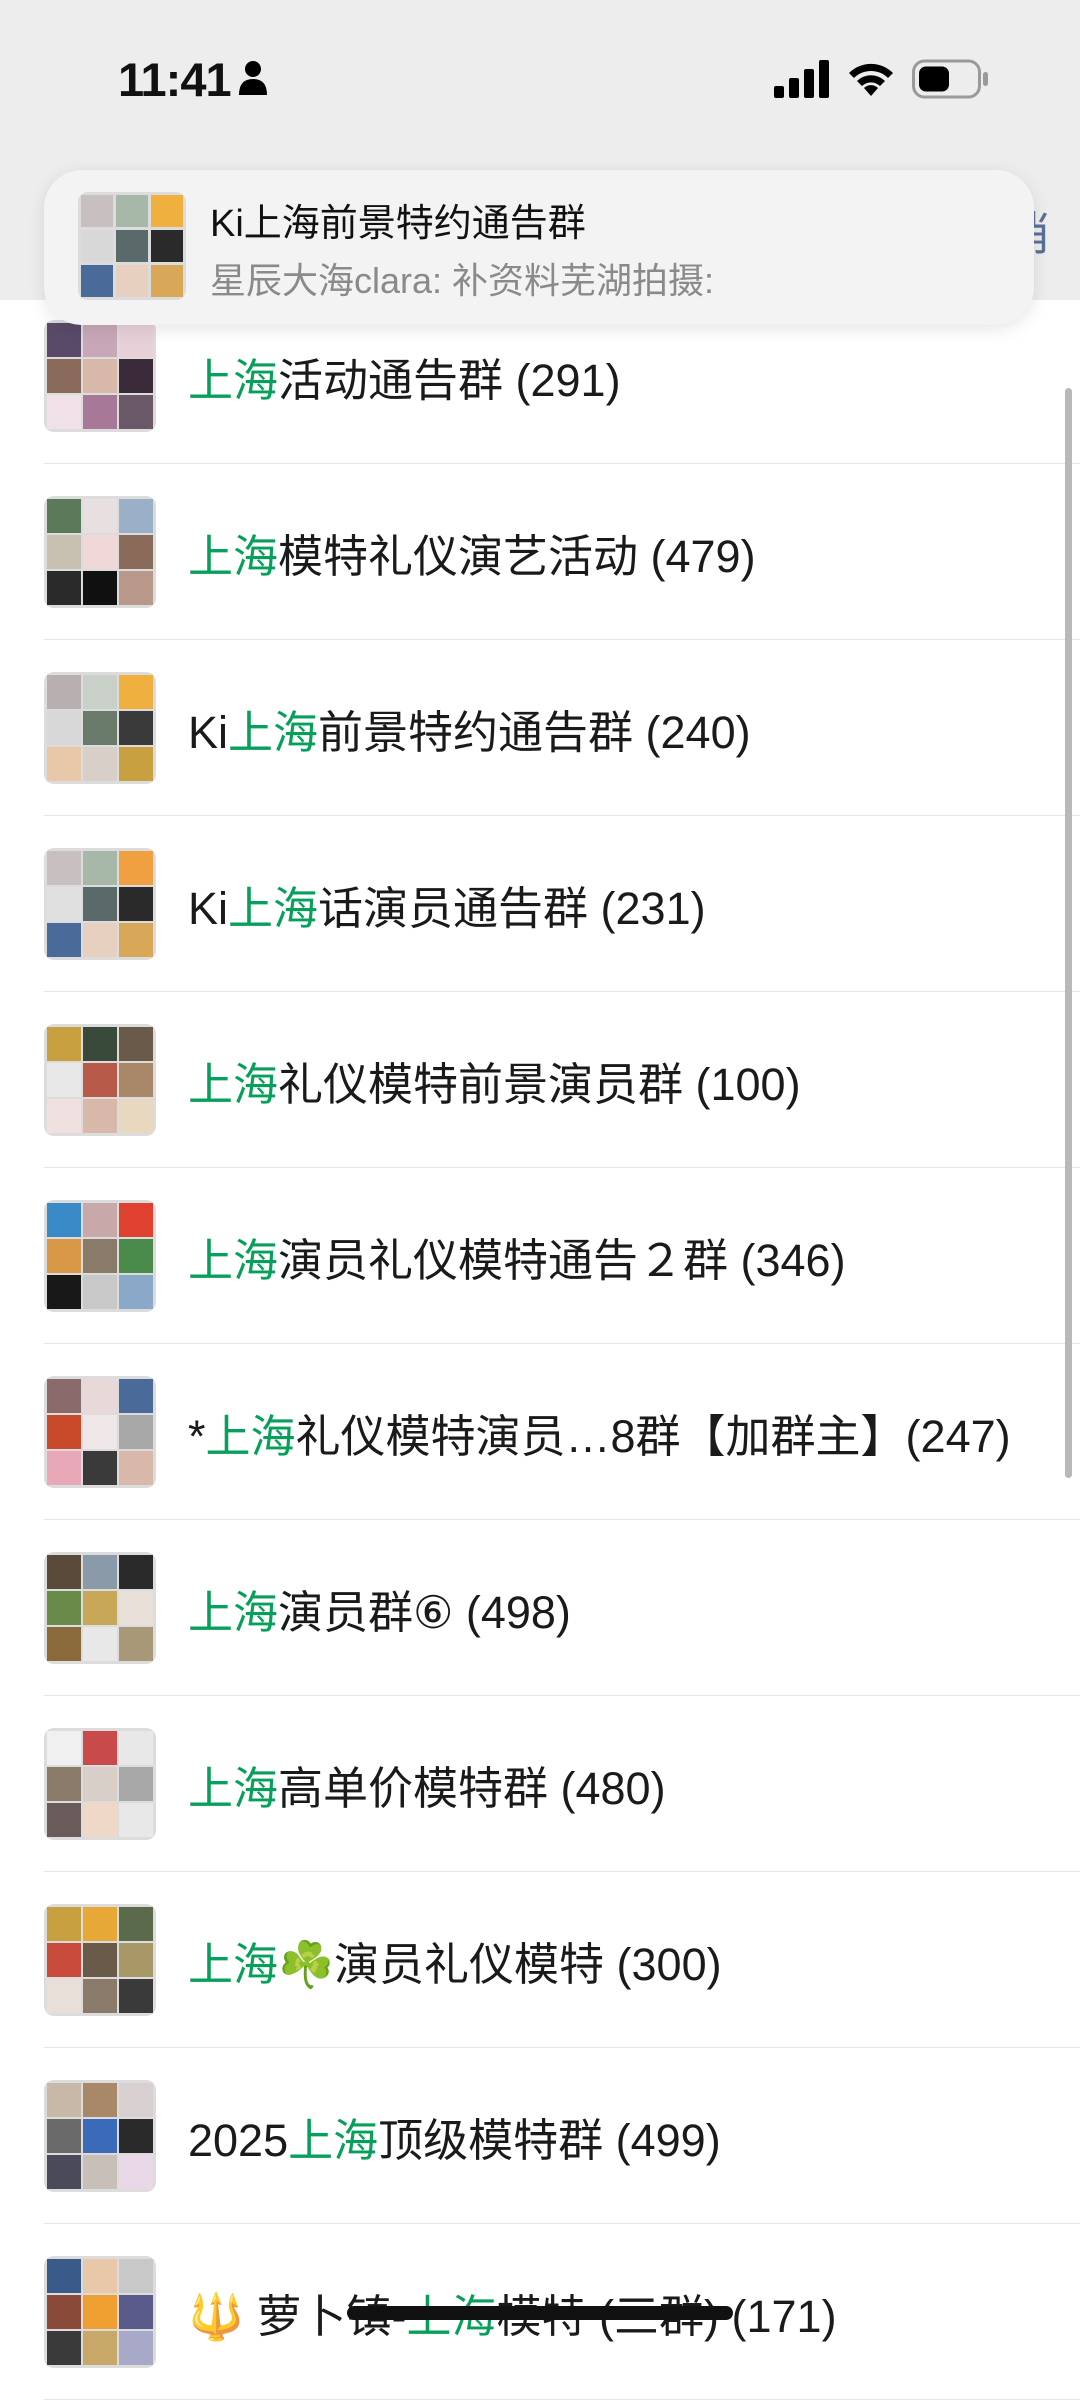  What do you see at coordinates (549, 2140) in the screenshot?
I see `group-name-text: 顶级模特群 (499)` at bounding box center [549, 2140].